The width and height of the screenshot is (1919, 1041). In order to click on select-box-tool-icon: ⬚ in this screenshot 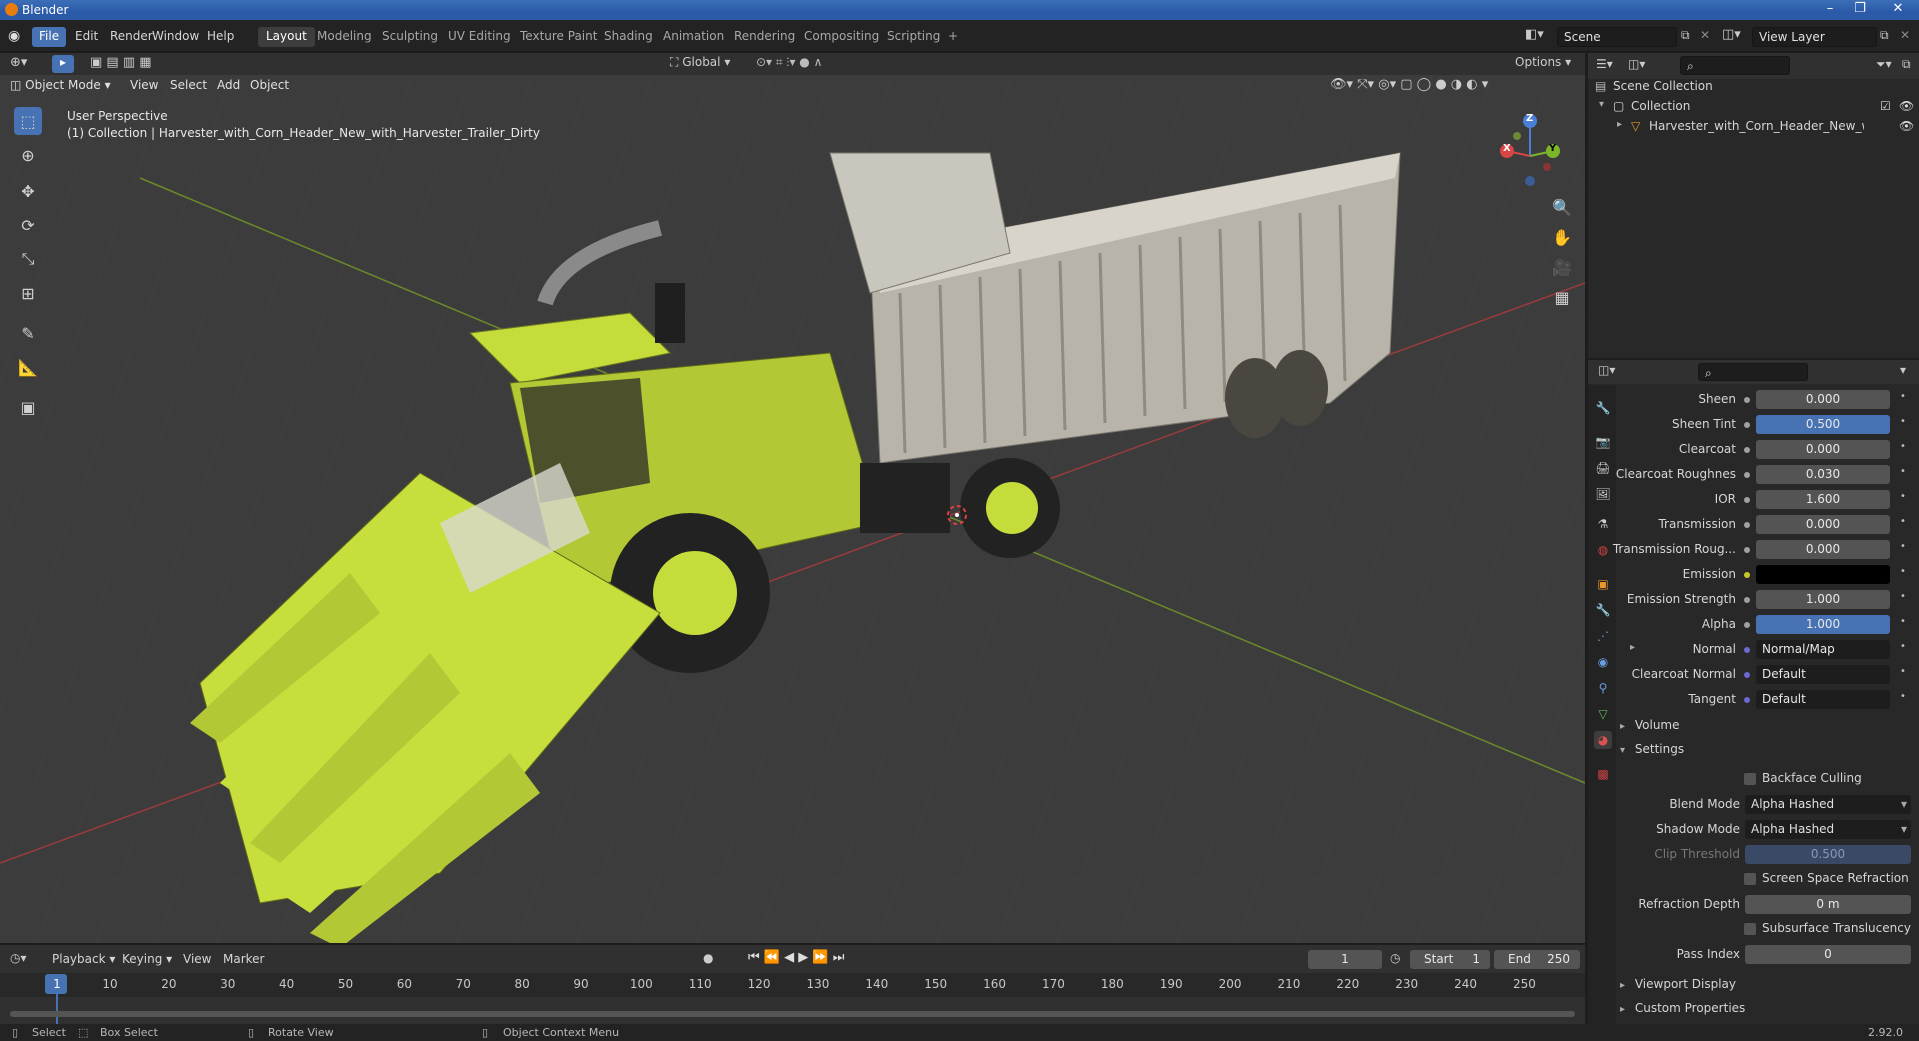, I will do `click(28, 121)`.